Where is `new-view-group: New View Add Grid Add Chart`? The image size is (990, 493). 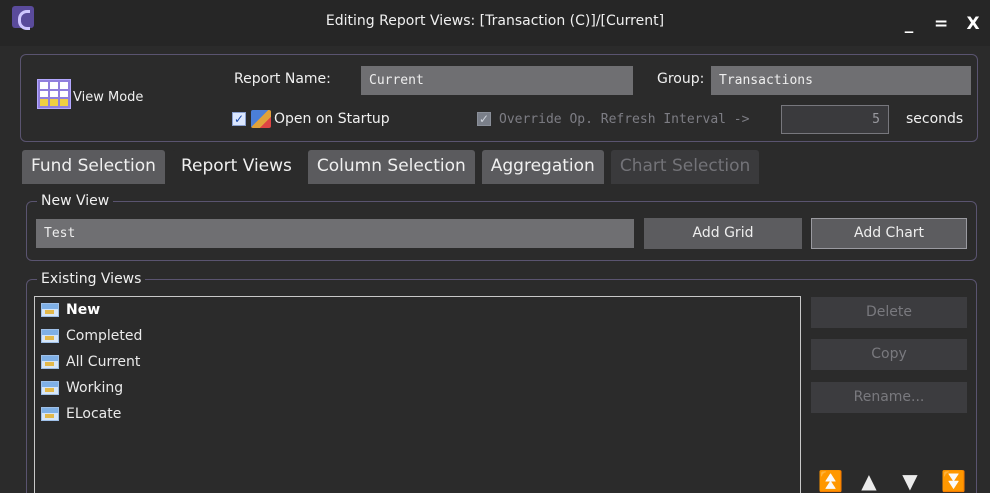
new-view-group: New View Add Grid Add Chart is located at coordinates (501, 227).